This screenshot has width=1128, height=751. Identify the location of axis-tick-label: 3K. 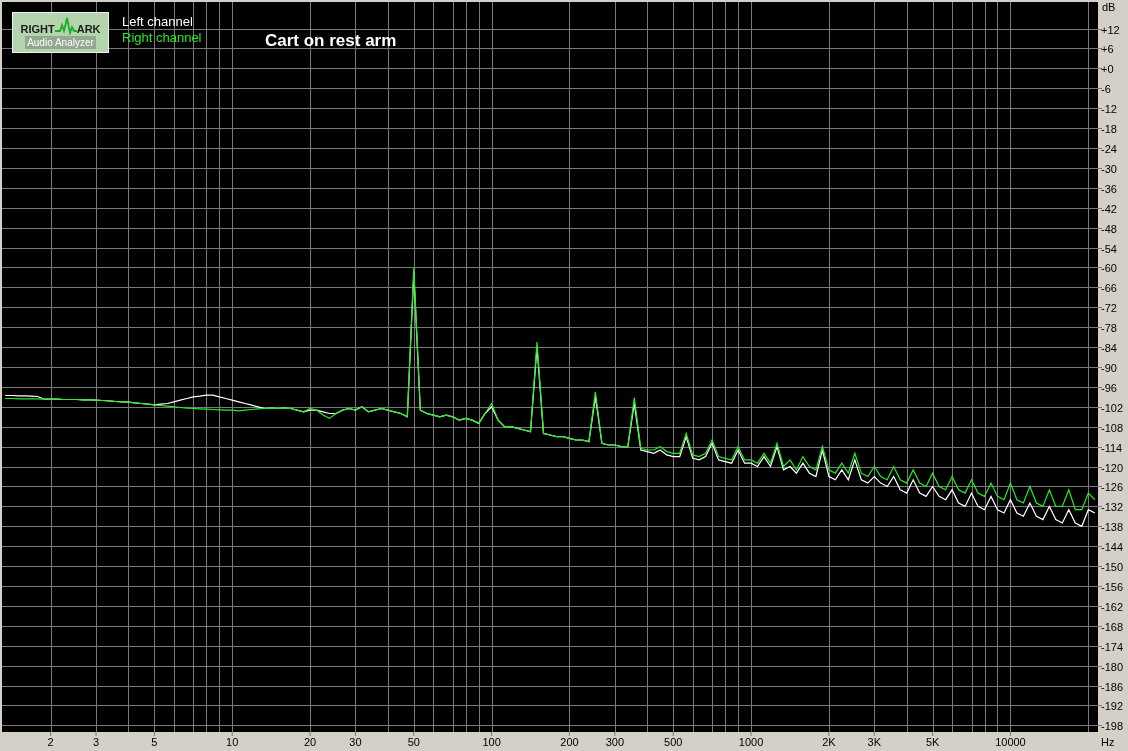
(874, 742).